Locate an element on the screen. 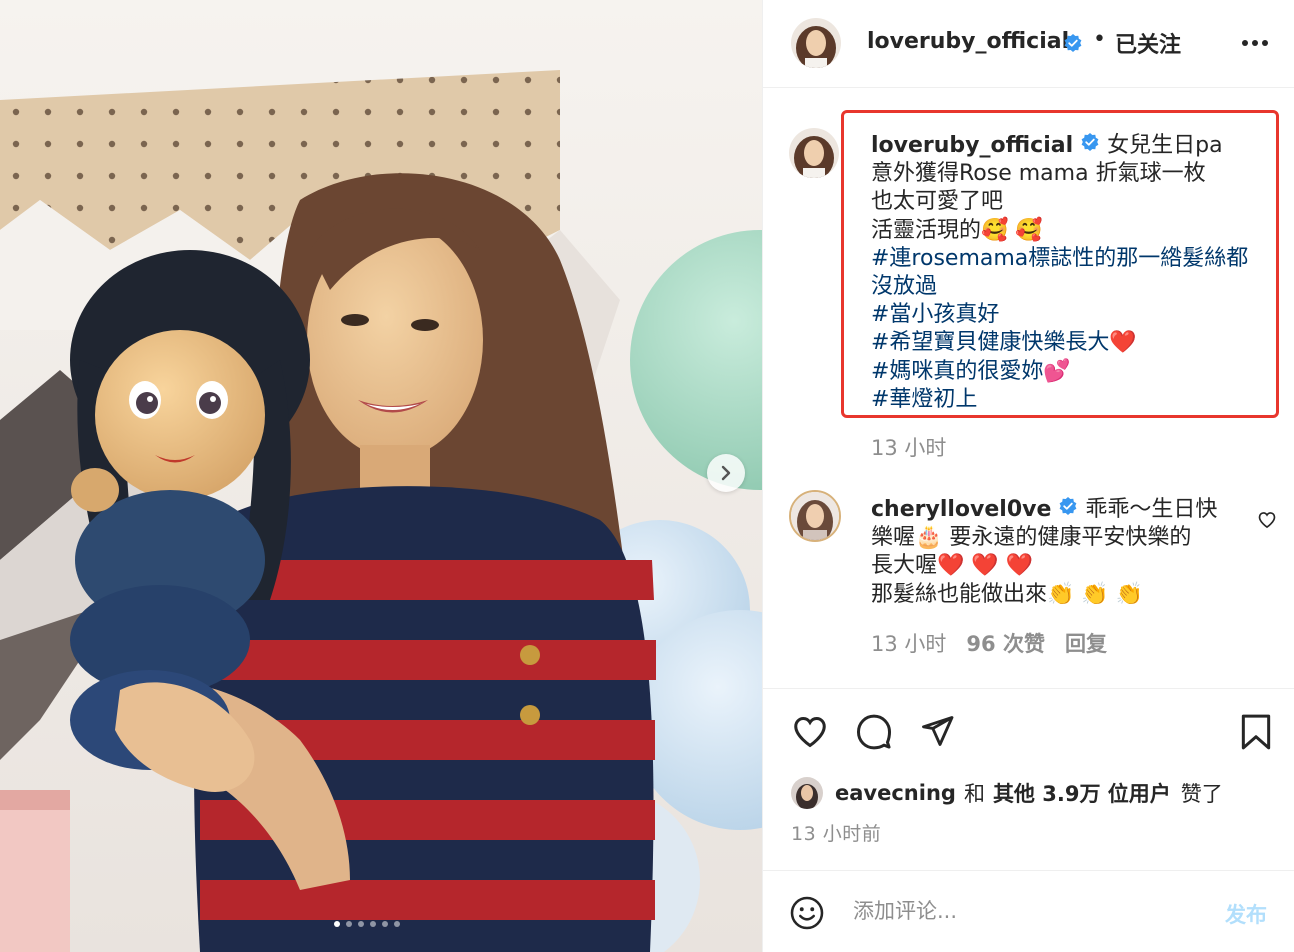 This screenshot has height=952, width=1294. caption-line: 女兒生日pa is located at coordinates (1165, 146).